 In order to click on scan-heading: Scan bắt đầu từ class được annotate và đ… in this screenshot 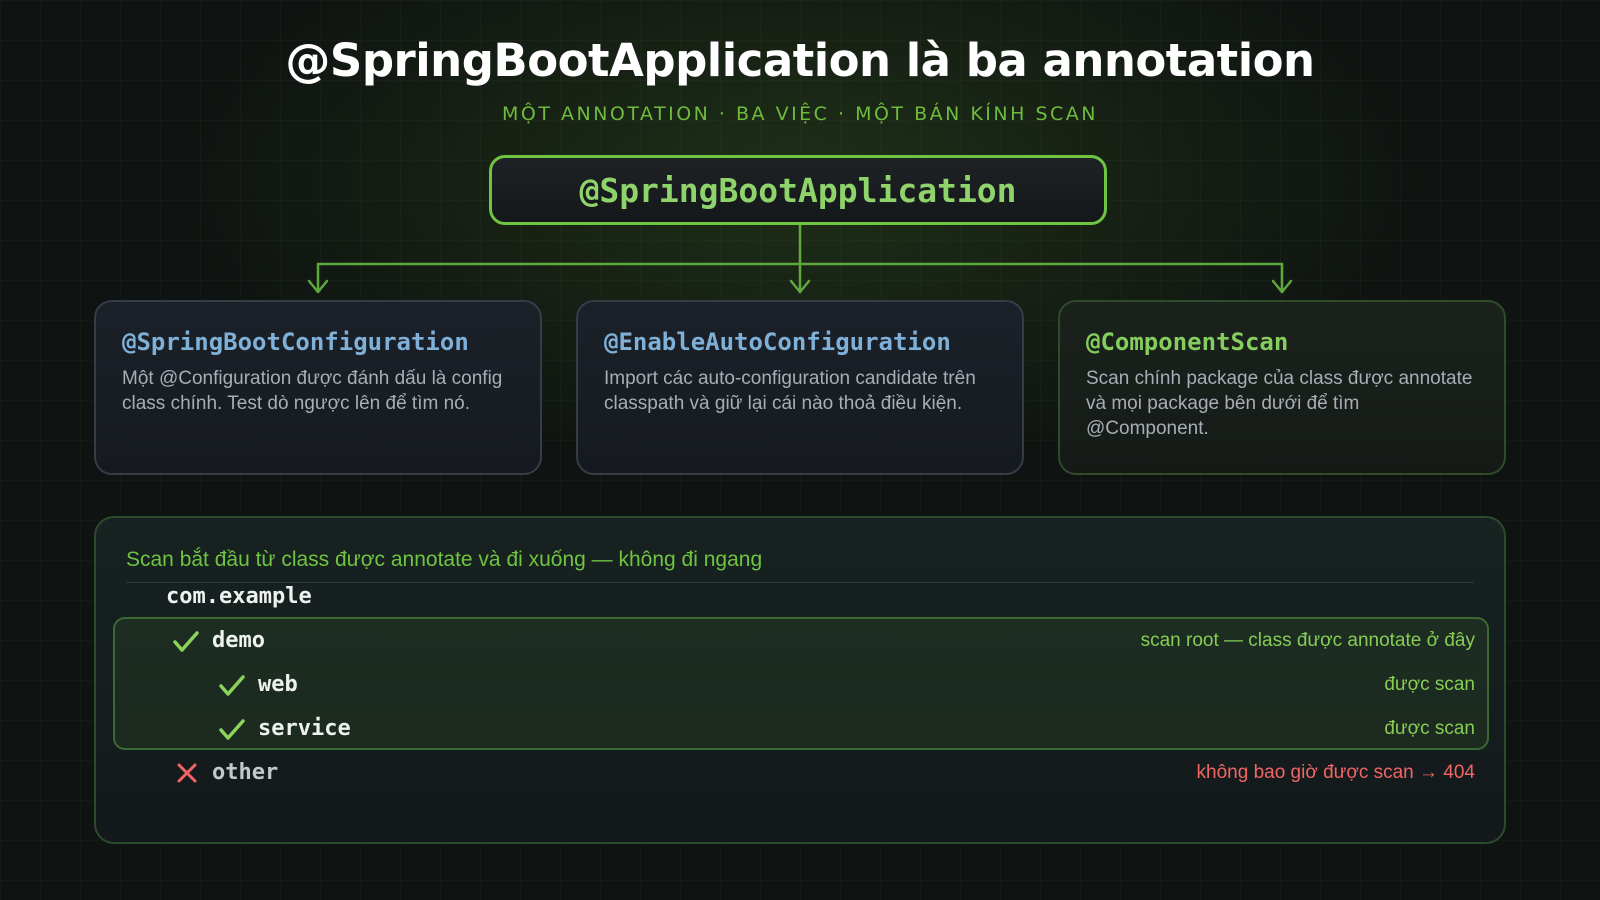, I will do `click(444, 559)`.